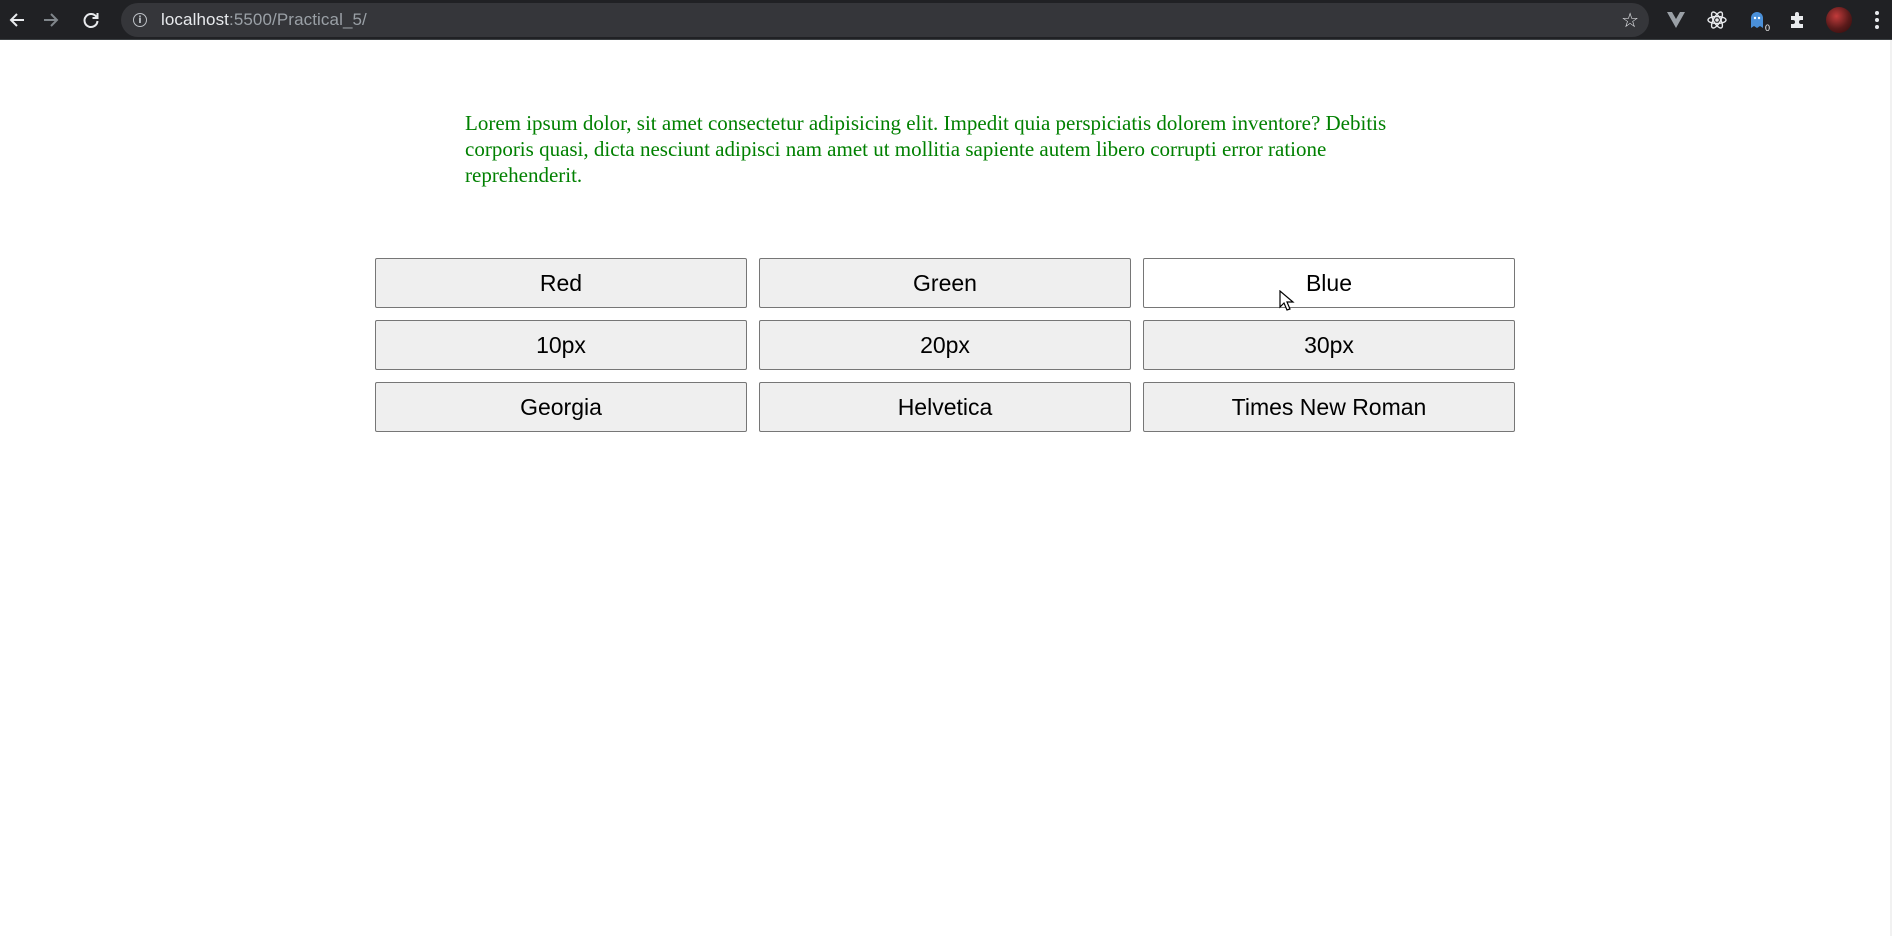 The image size is (1892, 936). What do you see at coordinates (140, 20) in the screenshot?
I see `site-info-icon: i` at bounding box center [140, 20].